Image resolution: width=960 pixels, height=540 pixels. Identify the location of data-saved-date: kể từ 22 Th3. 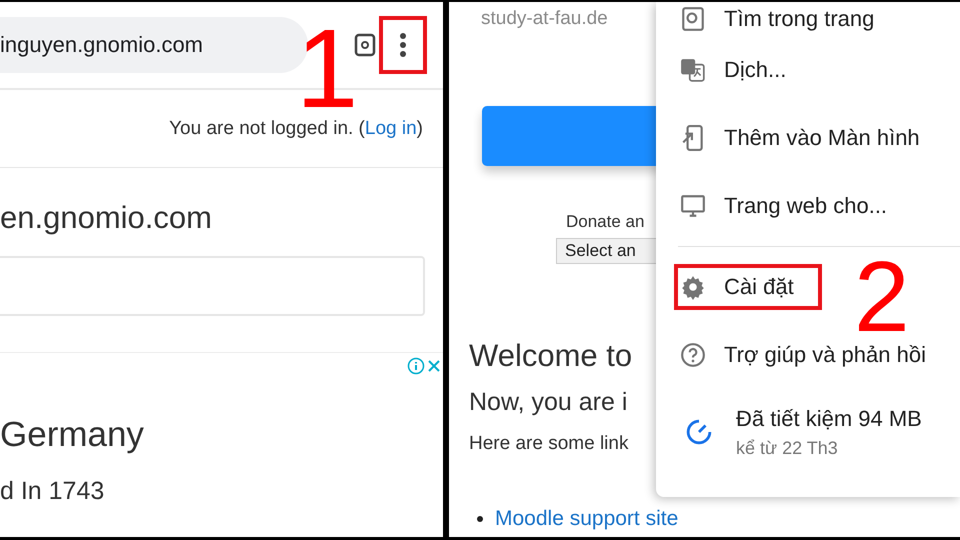
(787, 448).